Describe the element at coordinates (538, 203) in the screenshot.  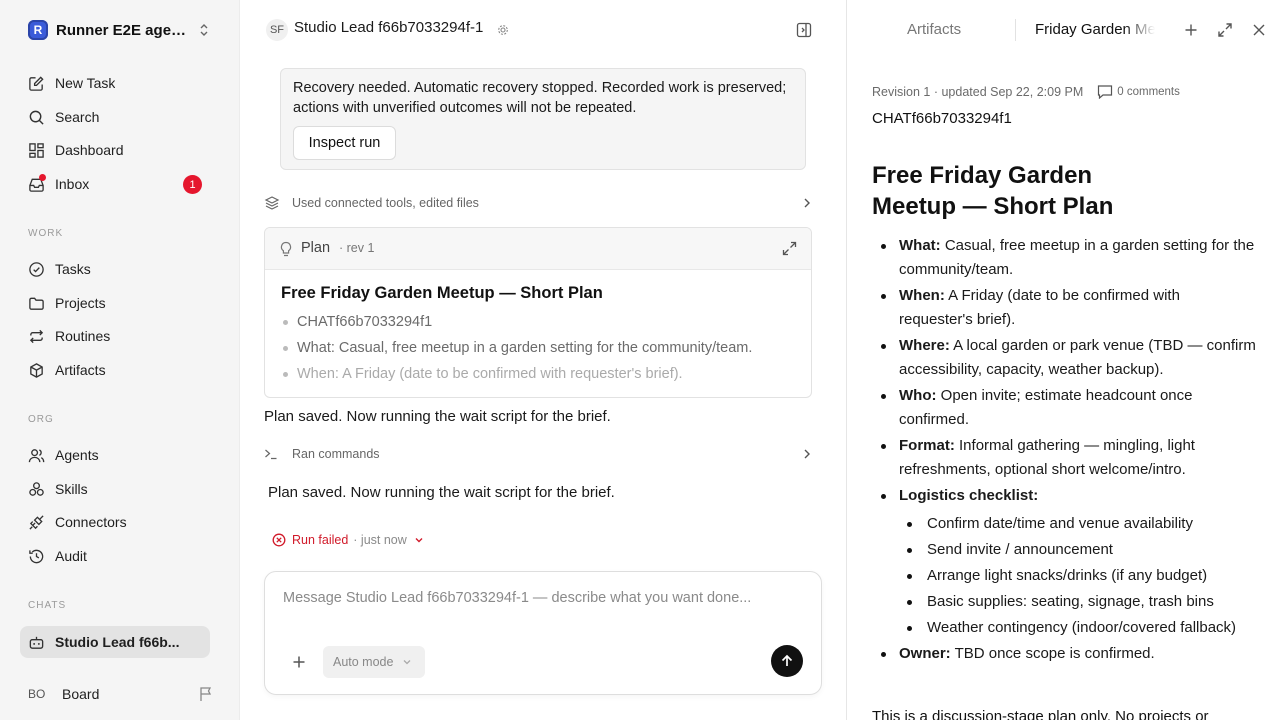
I see `tools-summary-row: Used connected tools, edited files` at that location.